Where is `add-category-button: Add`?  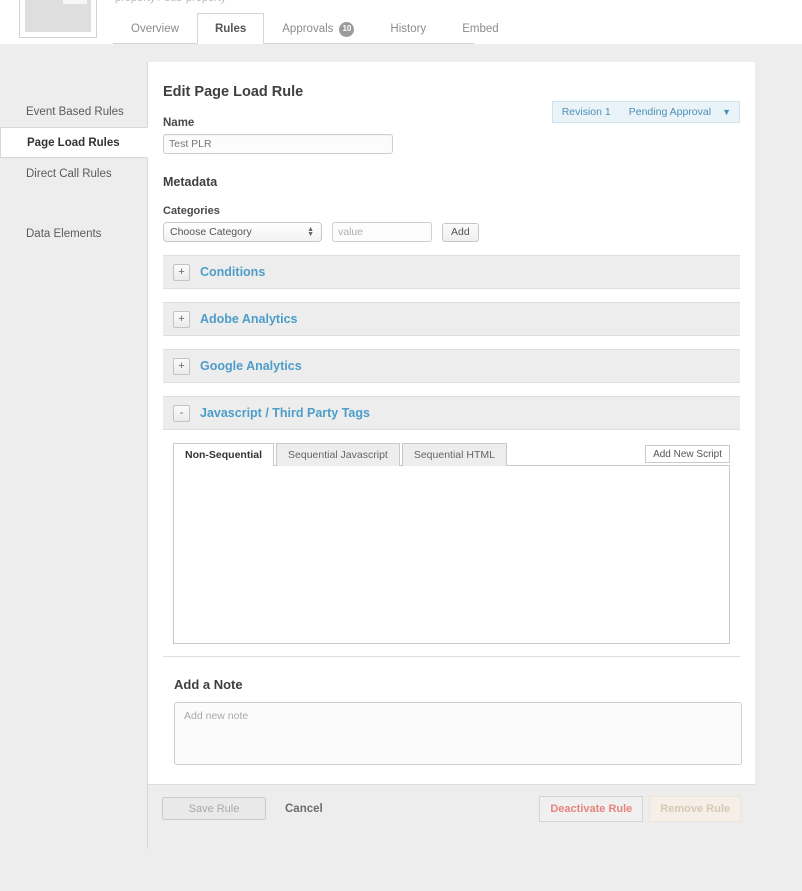 add-category-button: Add is located at coordinates (460, 232).